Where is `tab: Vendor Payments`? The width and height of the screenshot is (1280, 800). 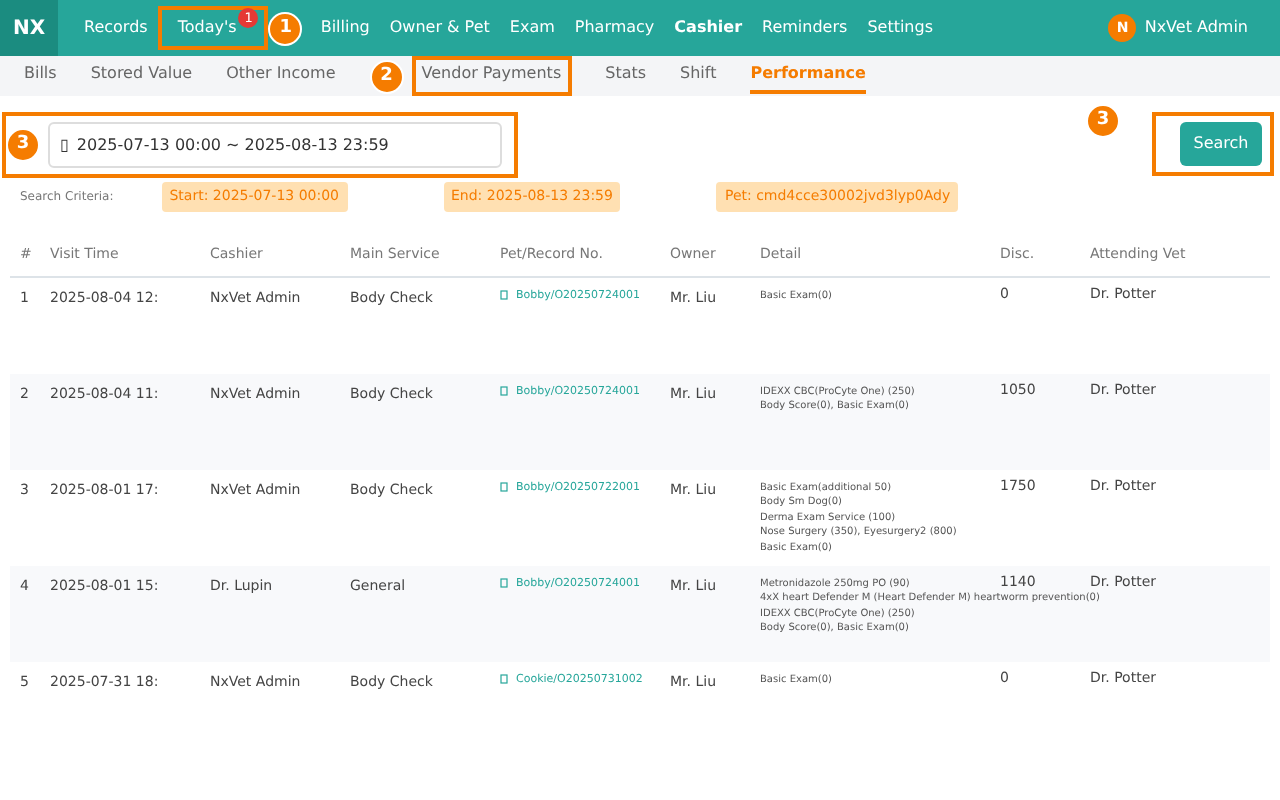 tab: Vendor Payments is located at coordinates (491, 76).